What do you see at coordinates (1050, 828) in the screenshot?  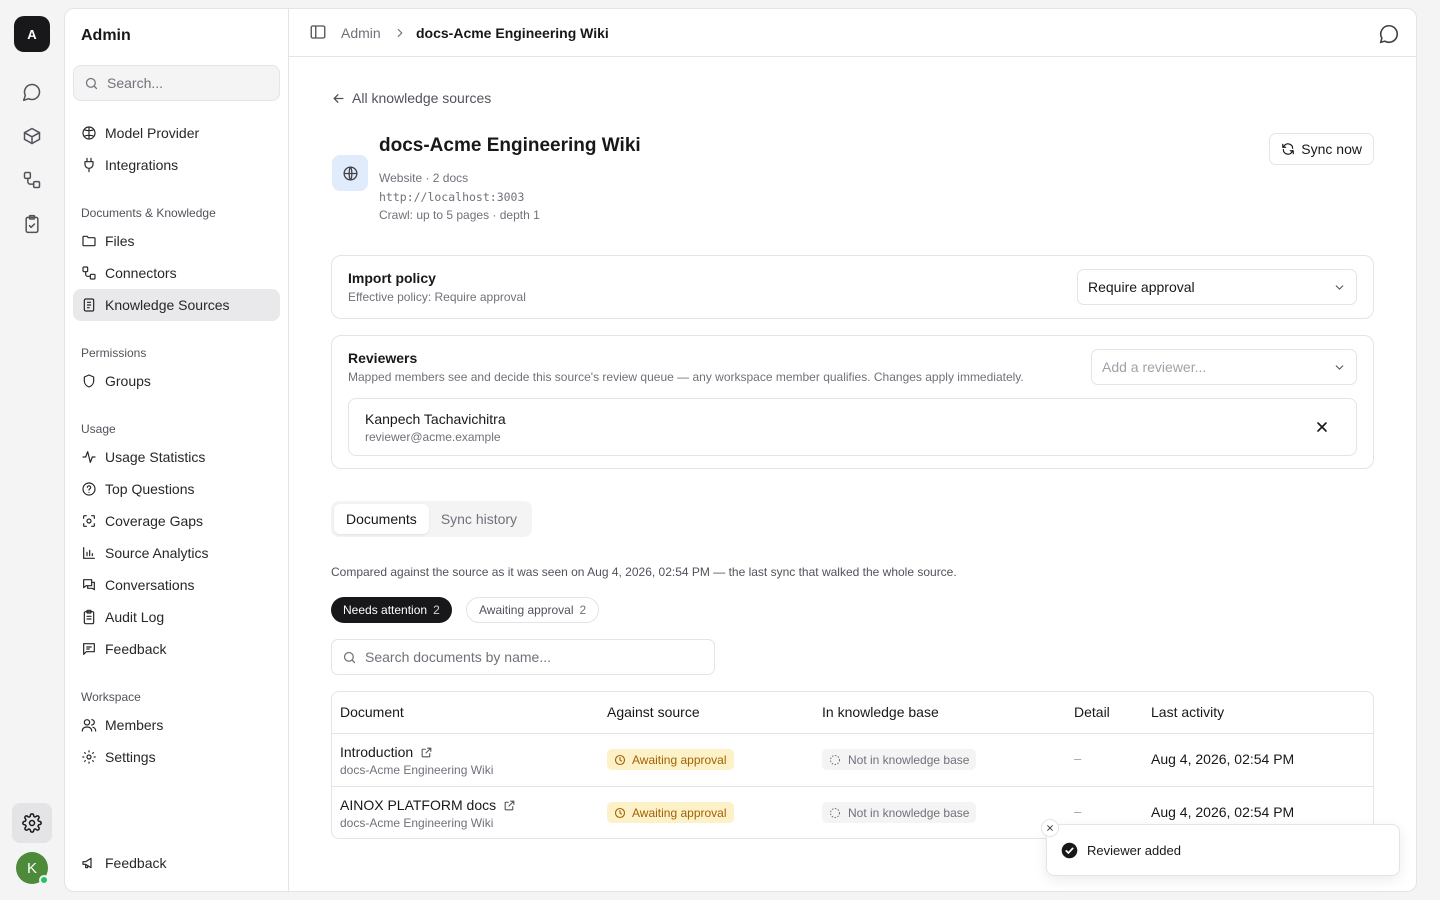 I see `toast-close-icon` at bounding box center [1050, 828].